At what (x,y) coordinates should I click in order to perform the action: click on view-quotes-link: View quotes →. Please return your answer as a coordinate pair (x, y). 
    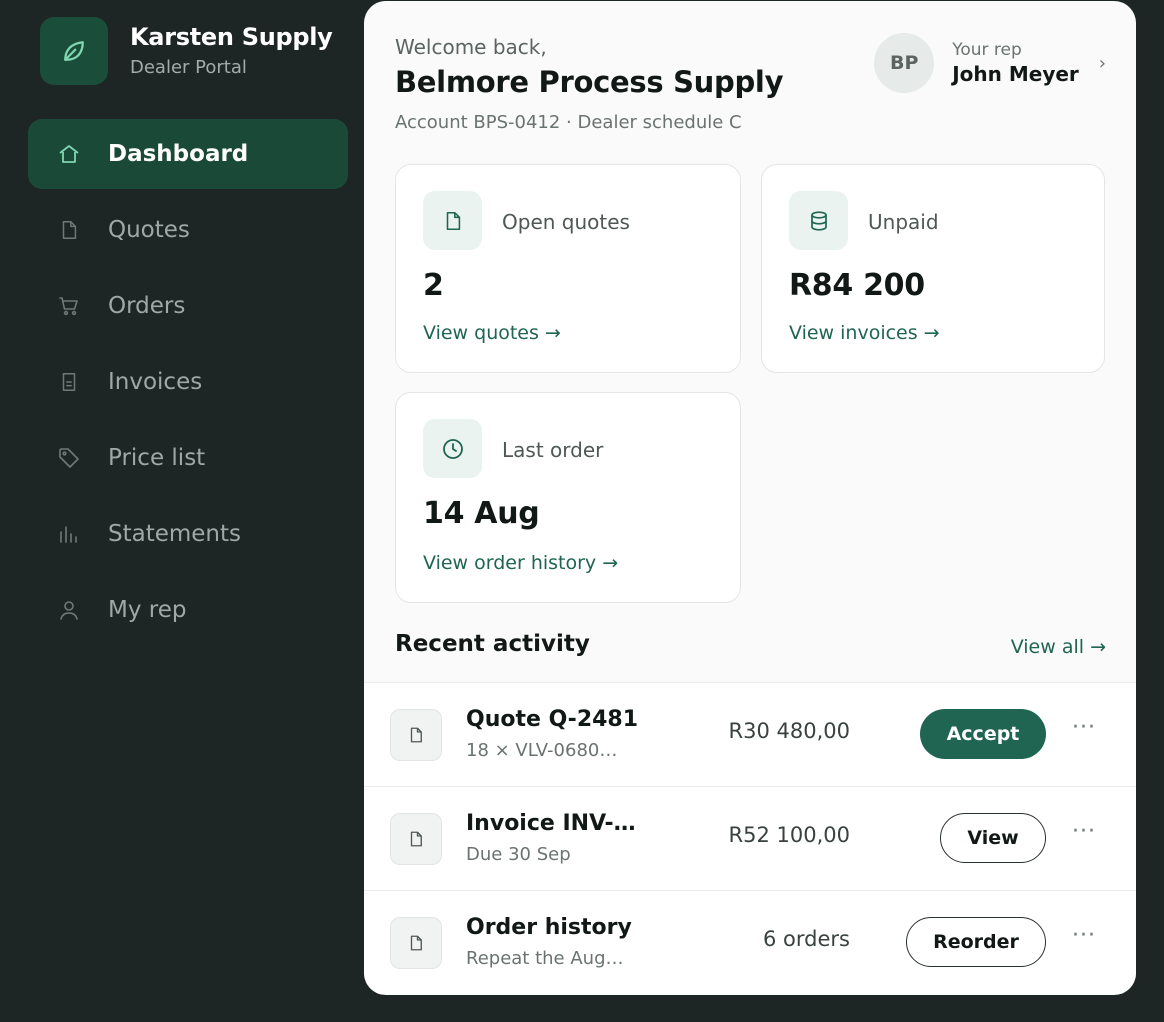
    Looking at the image, I should click on (492, 333).